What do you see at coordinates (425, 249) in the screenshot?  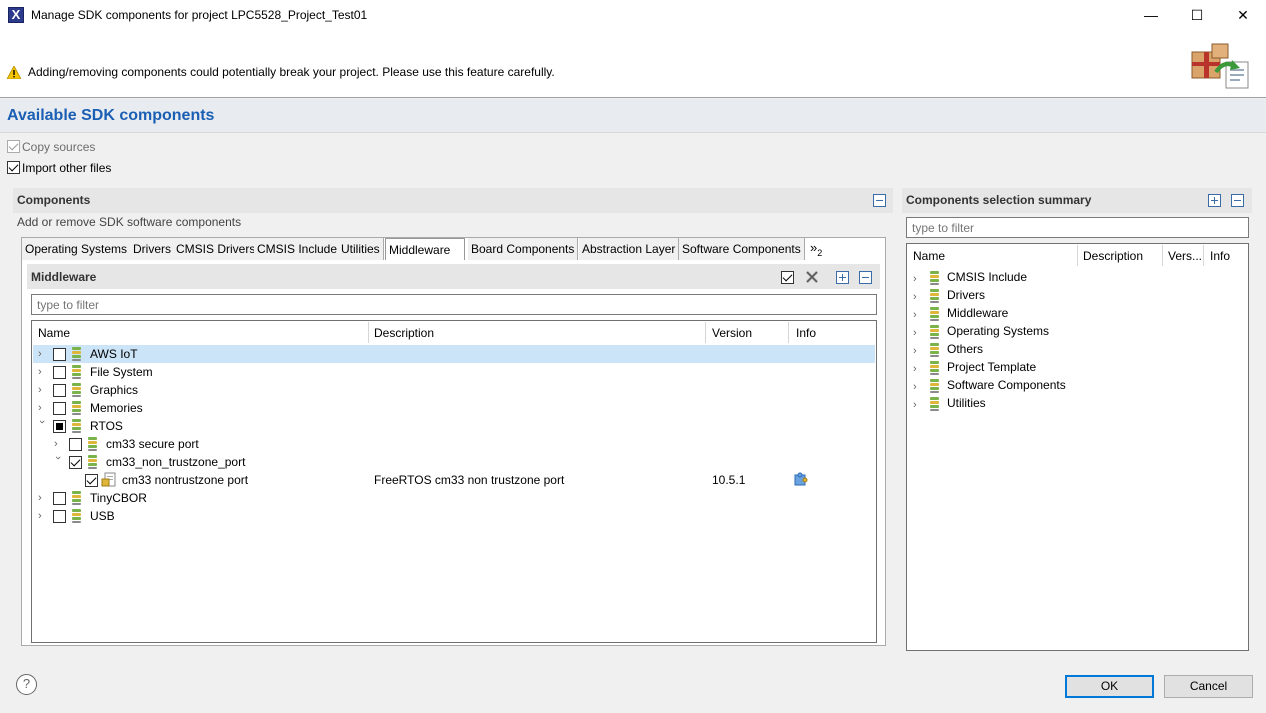 I see `tab-middleware: Middleware` at bounding box center [425, 249].